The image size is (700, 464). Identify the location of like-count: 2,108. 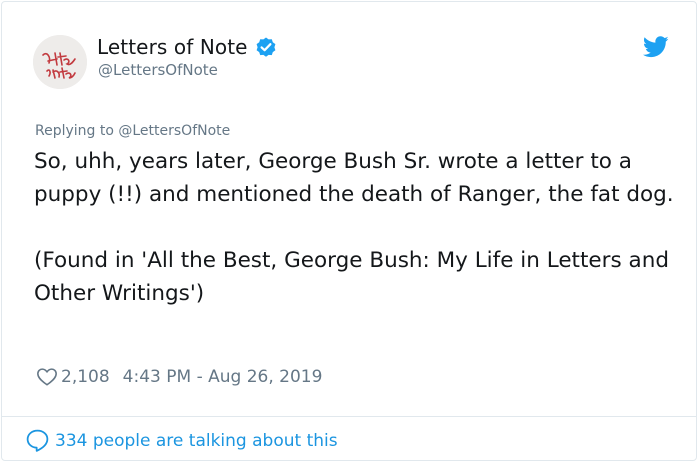
(85, 377).